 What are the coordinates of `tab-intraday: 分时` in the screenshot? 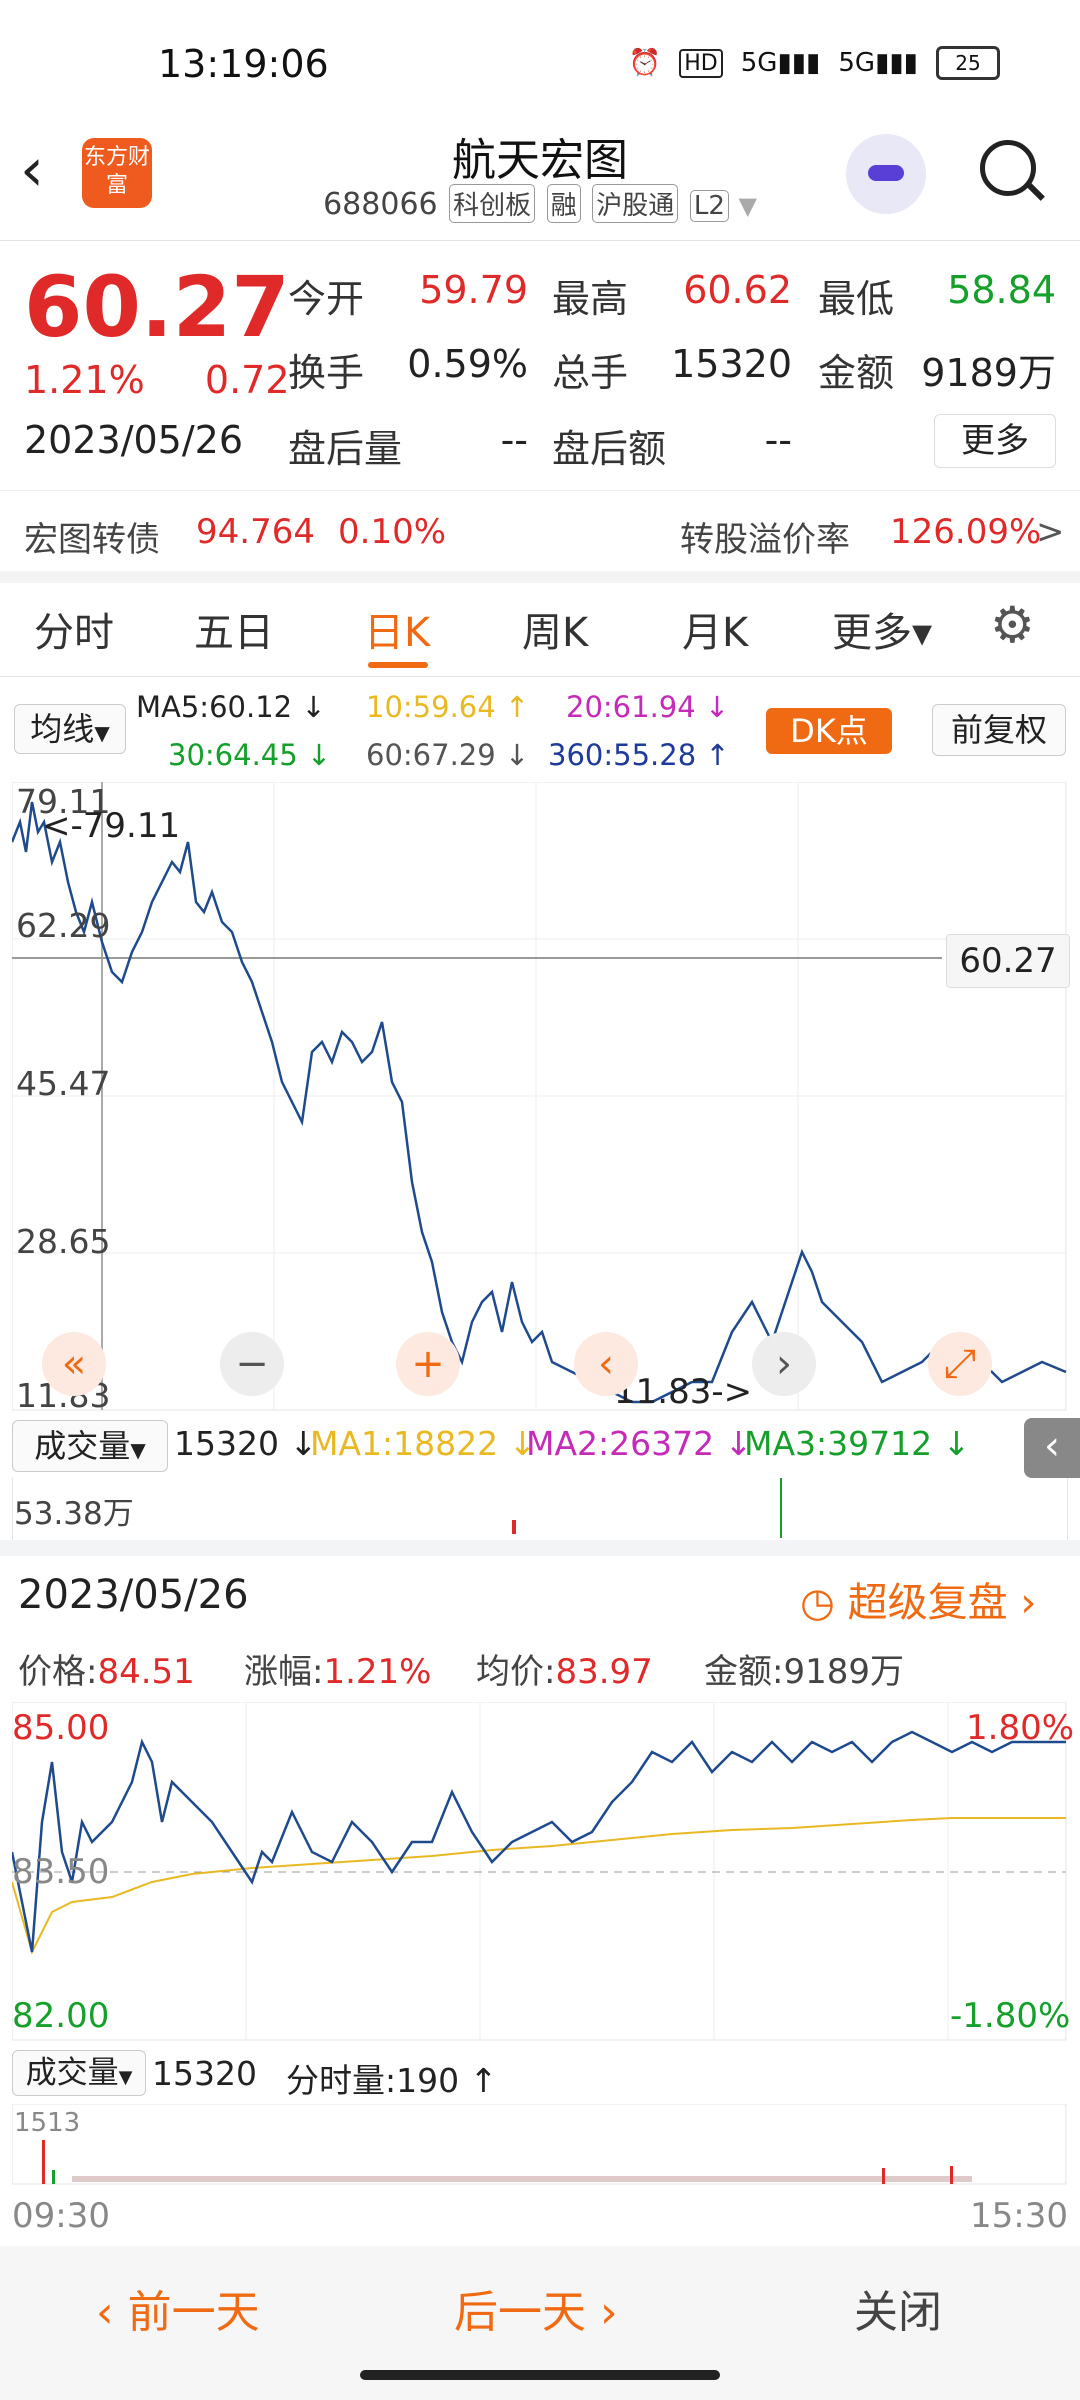 It's located at (74, 629).